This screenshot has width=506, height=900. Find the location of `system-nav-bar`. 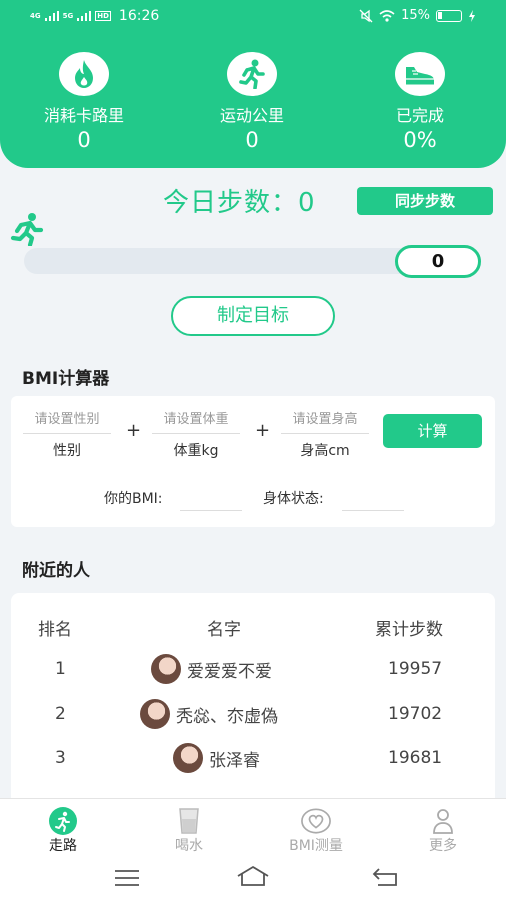

system-nav-bar is located at coordinates (253, 876).